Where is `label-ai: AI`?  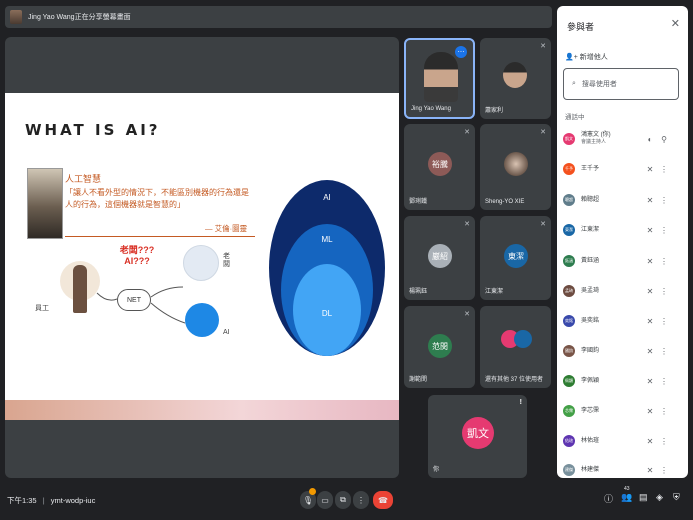
label-ai: AI is located at coordinates (226, 332).